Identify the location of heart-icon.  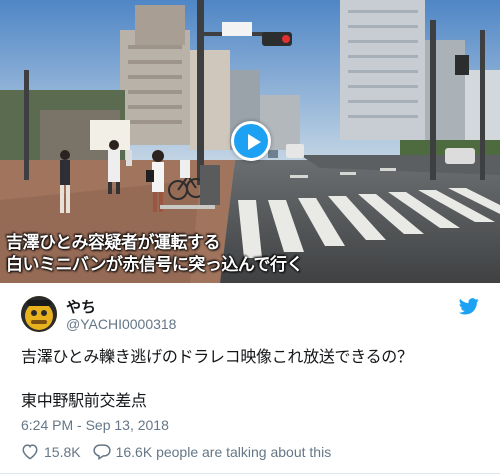
(30, 452).